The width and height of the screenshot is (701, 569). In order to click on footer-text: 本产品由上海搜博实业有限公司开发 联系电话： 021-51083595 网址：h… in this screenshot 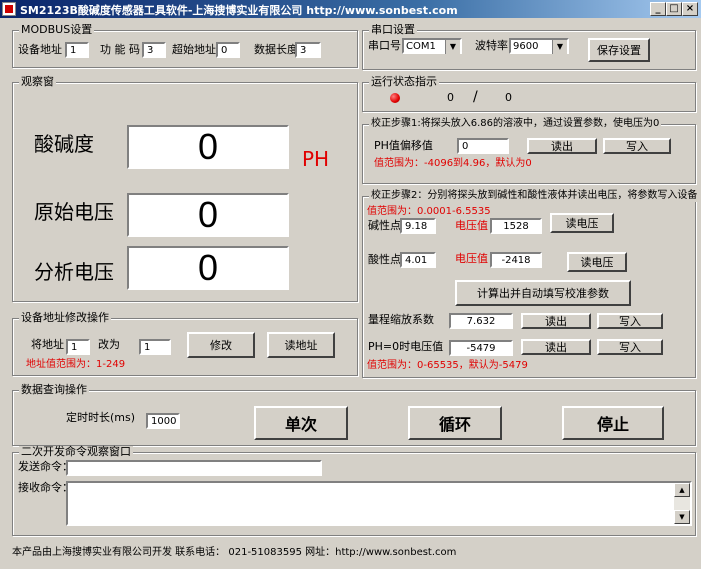, I will do `click(234, 552)`.